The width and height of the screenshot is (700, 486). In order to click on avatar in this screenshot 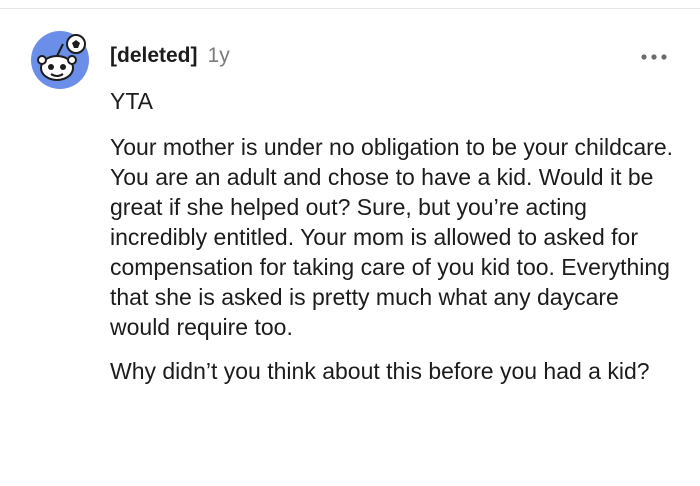, I will do `click(60, 60)`.